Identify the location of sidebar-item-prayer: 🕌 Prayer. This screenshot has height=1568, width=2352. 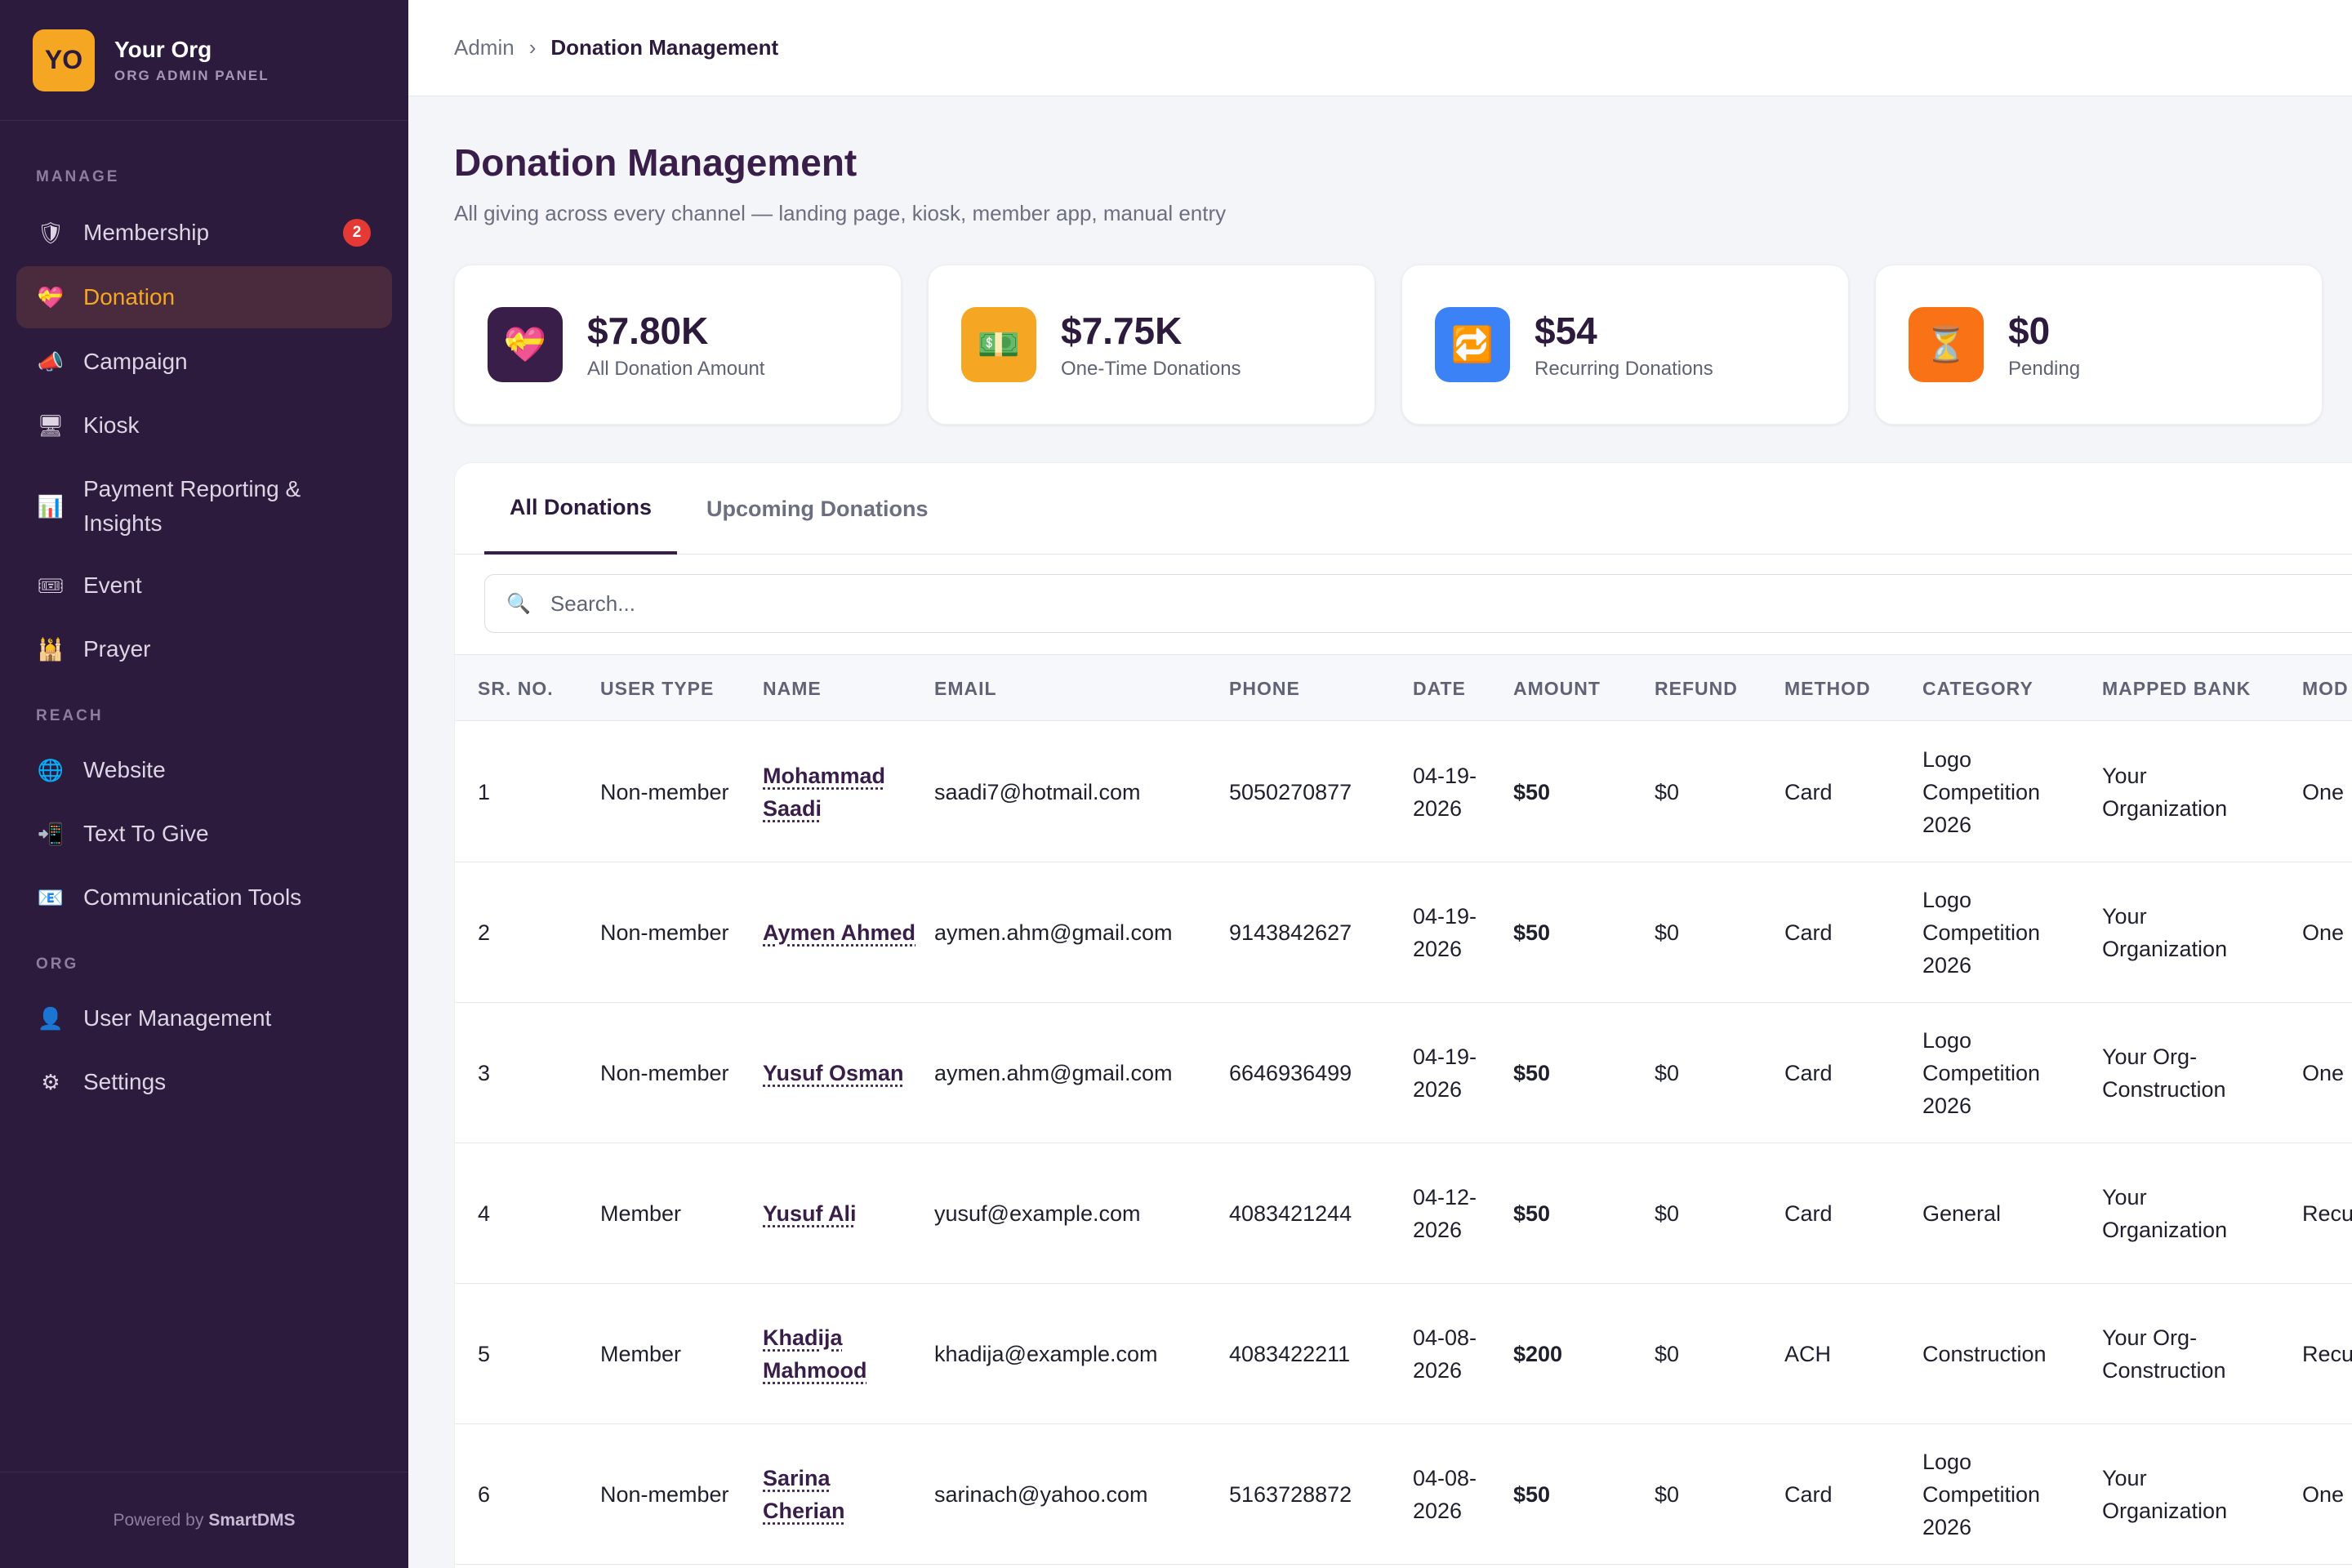
(204, 649).